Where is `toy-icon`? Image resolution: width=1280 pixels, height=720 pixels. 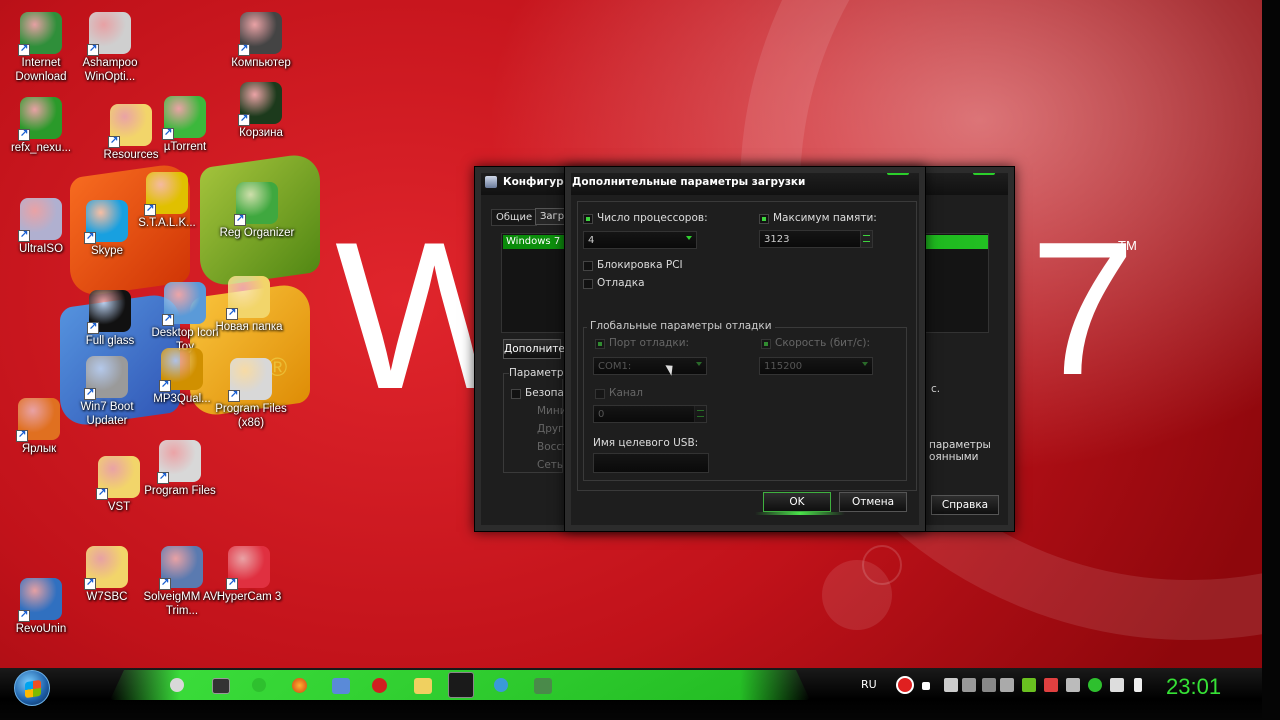
toy-icon is located at coordinates (184, 304).